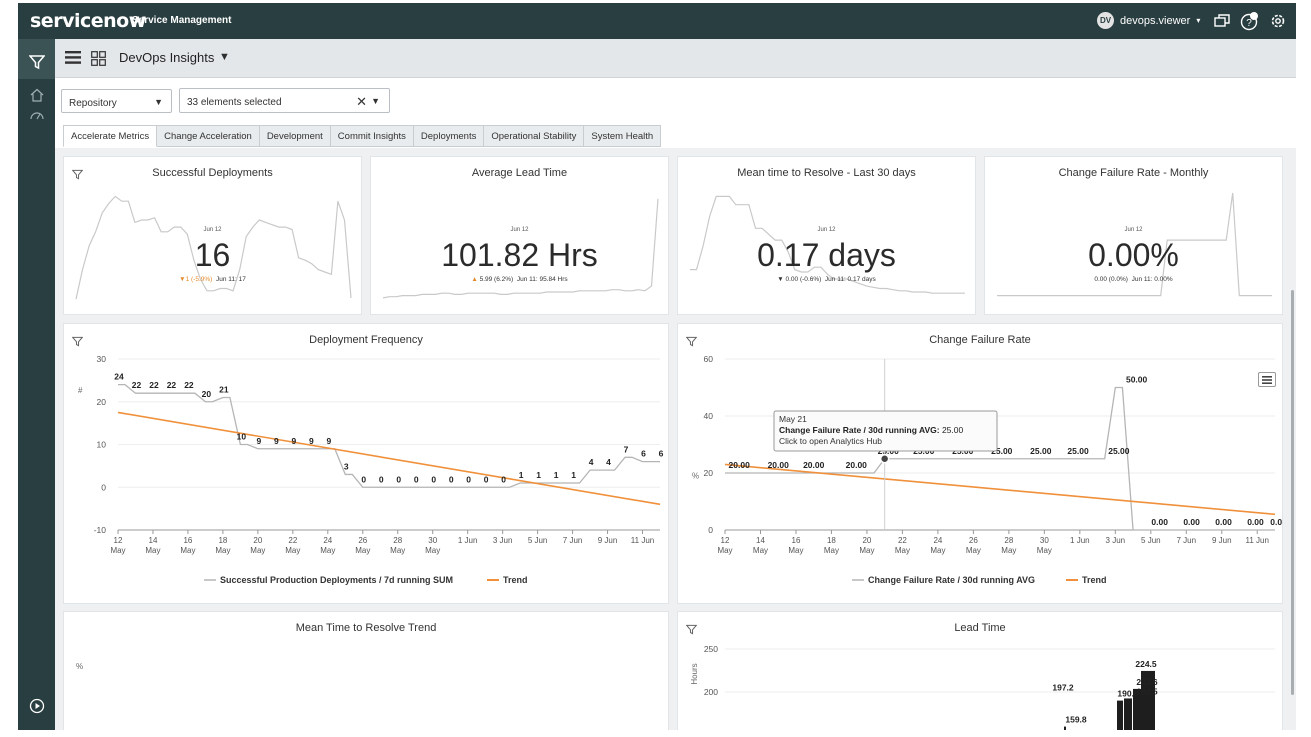  I want to click on play-icon, so click(36, 705).